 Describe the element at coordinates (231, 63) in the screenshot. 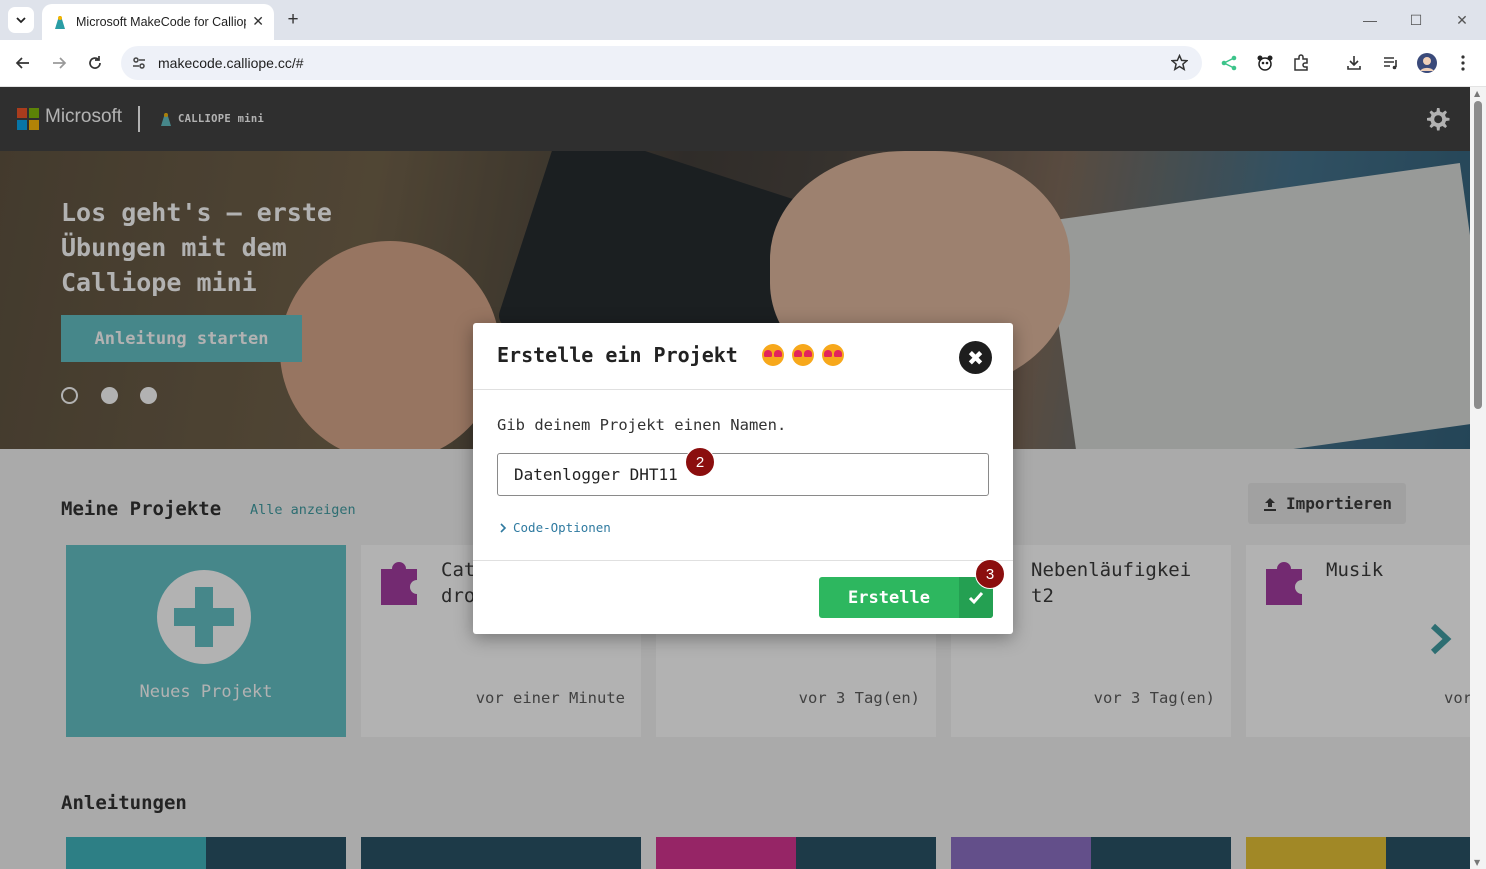

I see `url-text: makecode.calliope.cc/#` at that location.